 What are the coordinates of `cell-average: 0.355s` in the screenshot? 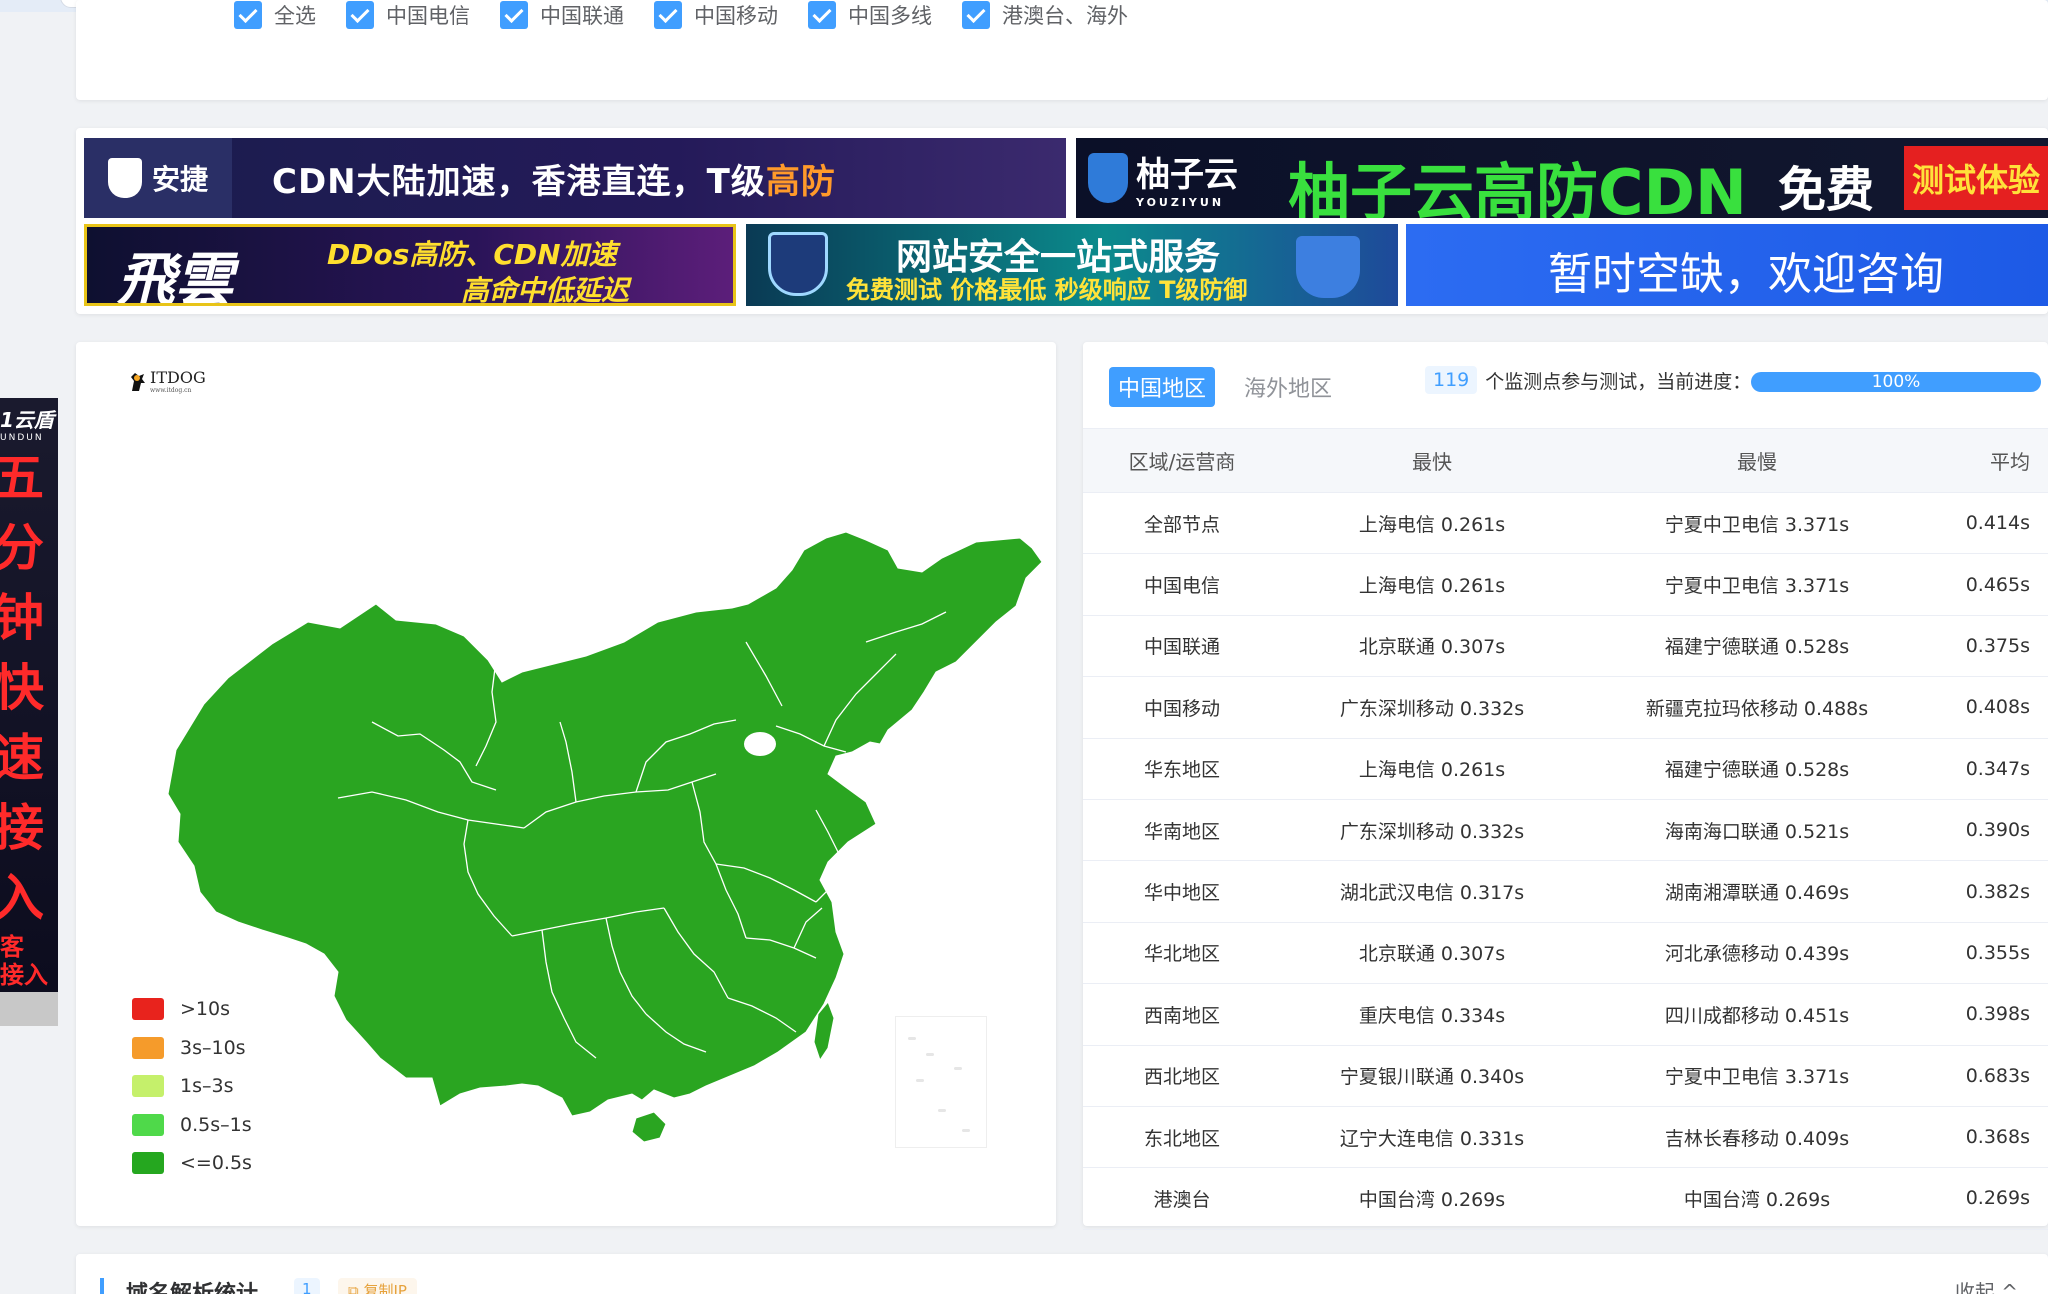 It's located at (1989, 953).